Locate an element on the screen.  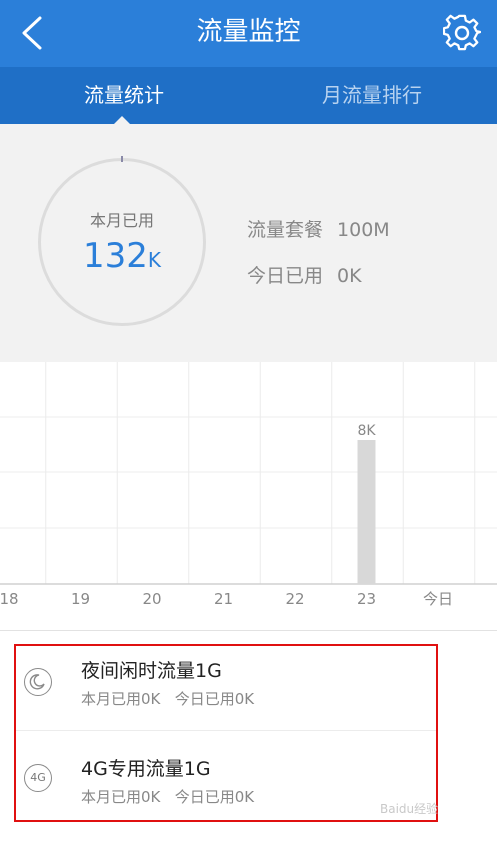
page-title: 流量监控 is located at coordinates (248, 32).